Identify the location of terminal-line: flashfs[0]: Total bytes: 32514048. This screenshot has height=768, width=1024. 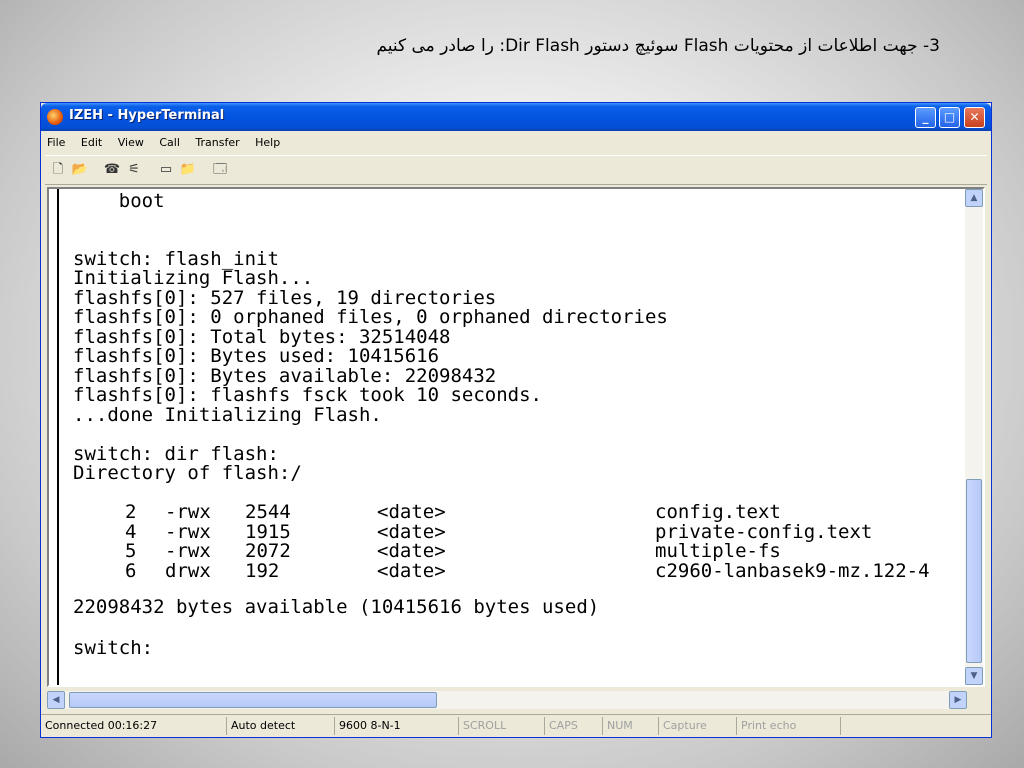
(262, 337).